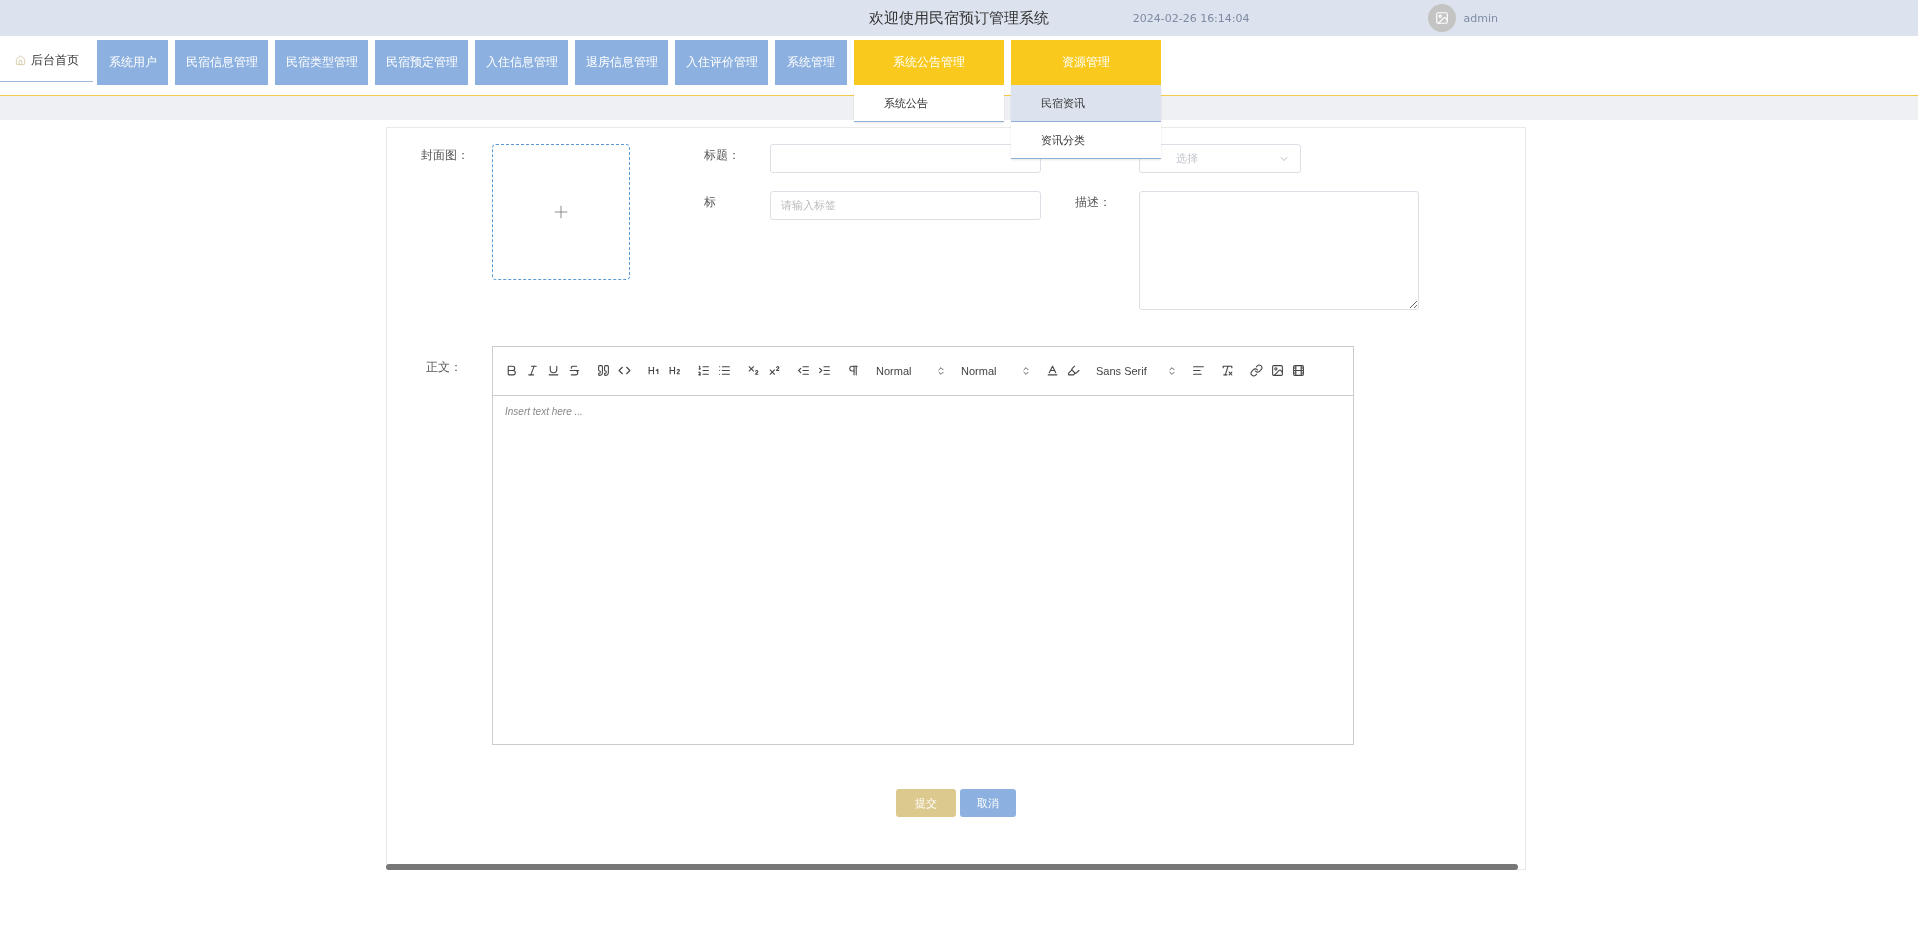  Describe the element at coordinates (959, 18) in the screenshot. I see `page-title: 欢迎使用民宿预订管理系统` at that location.